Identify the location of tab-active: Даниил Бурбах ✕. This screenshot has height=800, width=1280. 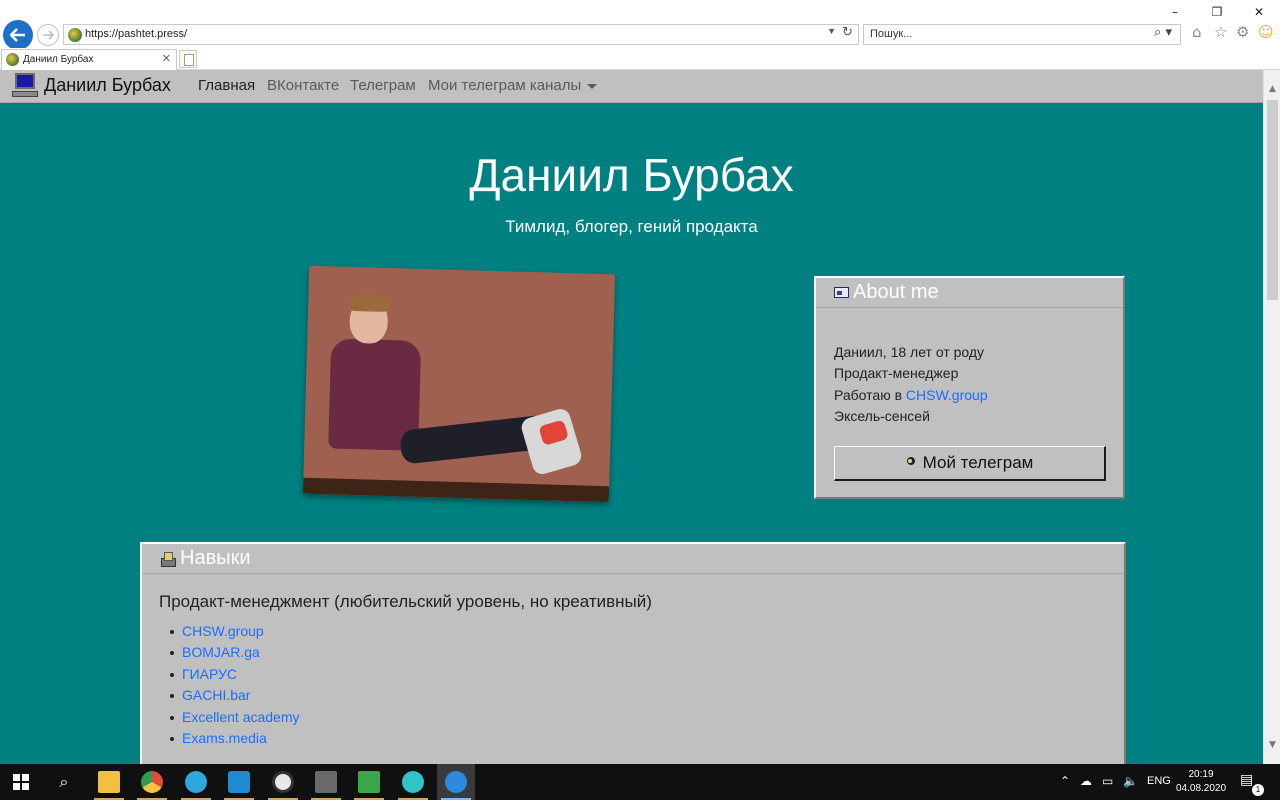
(89, 59).